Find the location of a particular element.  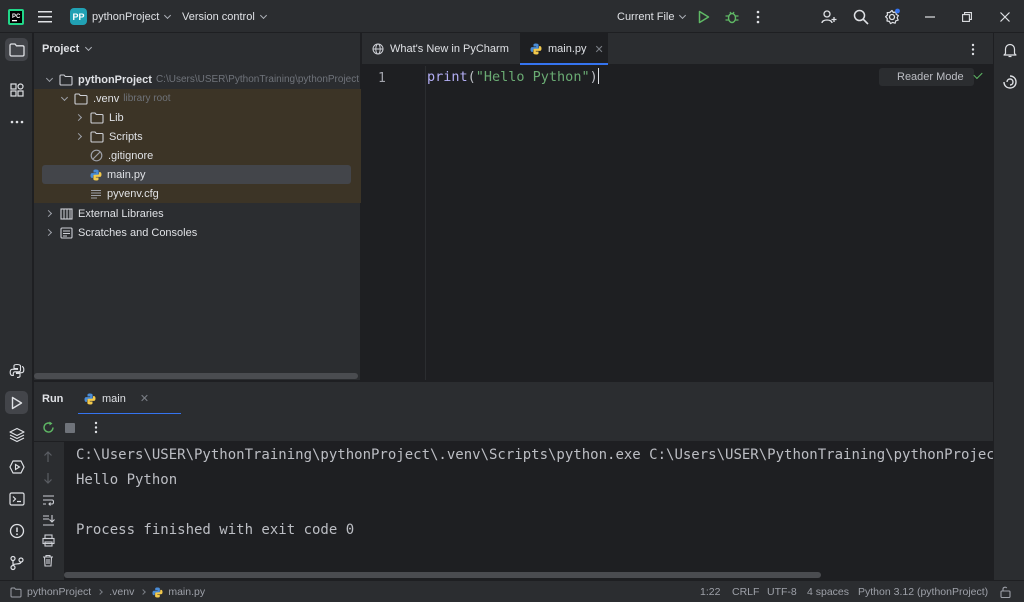

code-line-1: print("Hello Python") is located at coordinates (513, 76).